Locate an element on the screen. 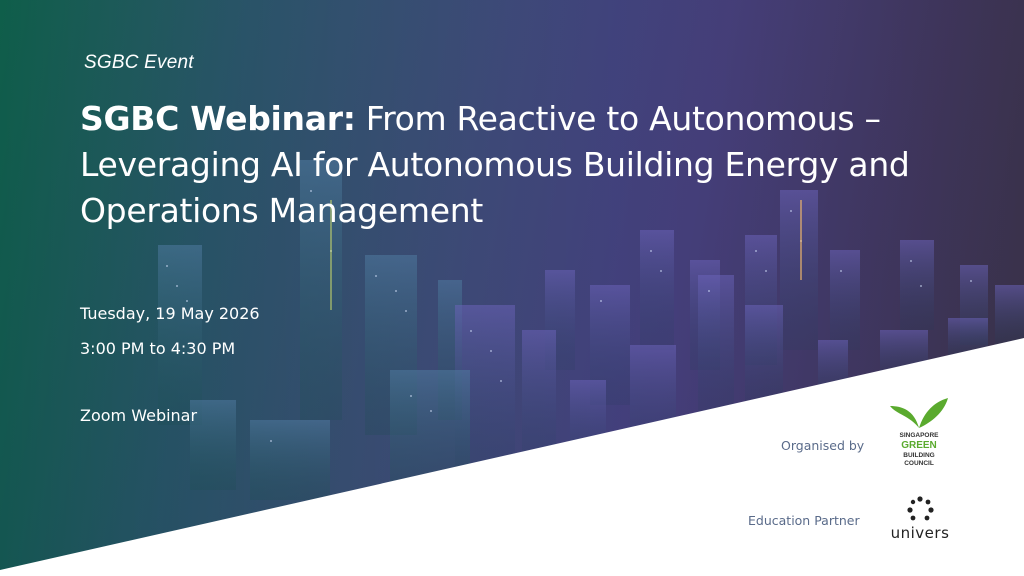 The image size is (1024, 576). sgbc-logo-line3: BUILDING is located at coordinates (919, 455).